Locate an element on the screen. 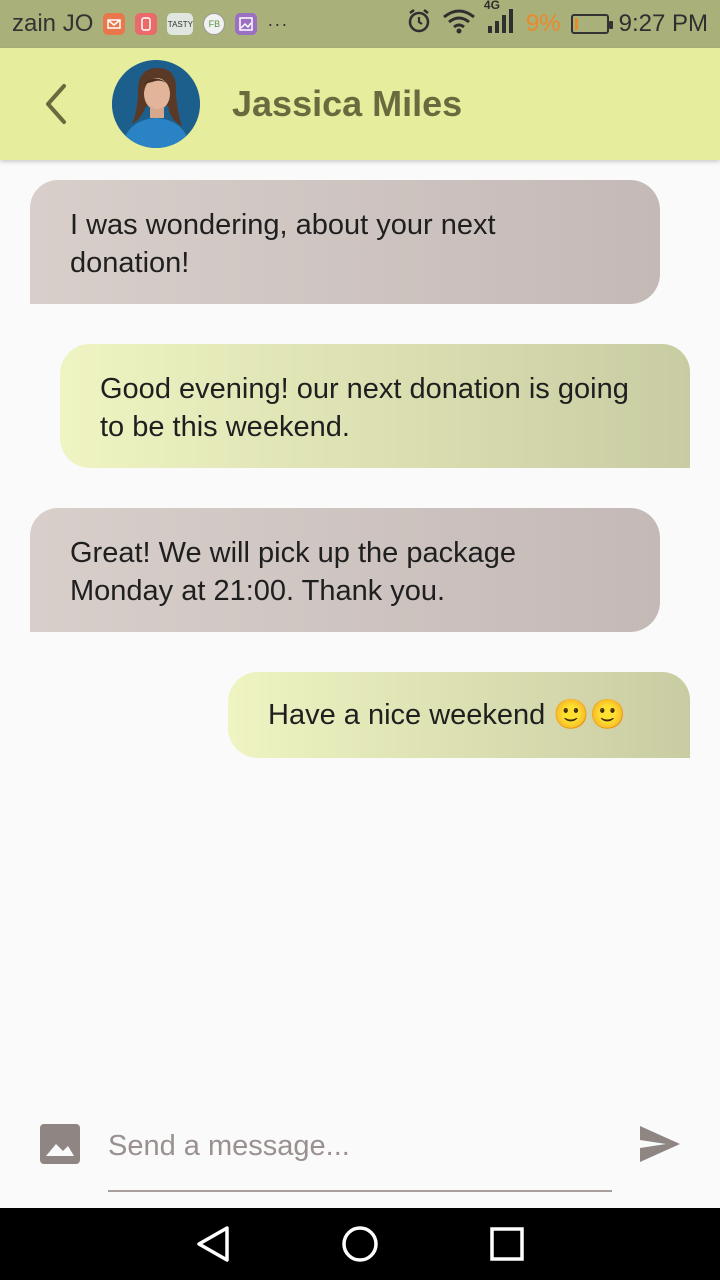  message-bubble-outgoing: Have a nice weekend 🙂🙂 is located at coordinates (459, 715).